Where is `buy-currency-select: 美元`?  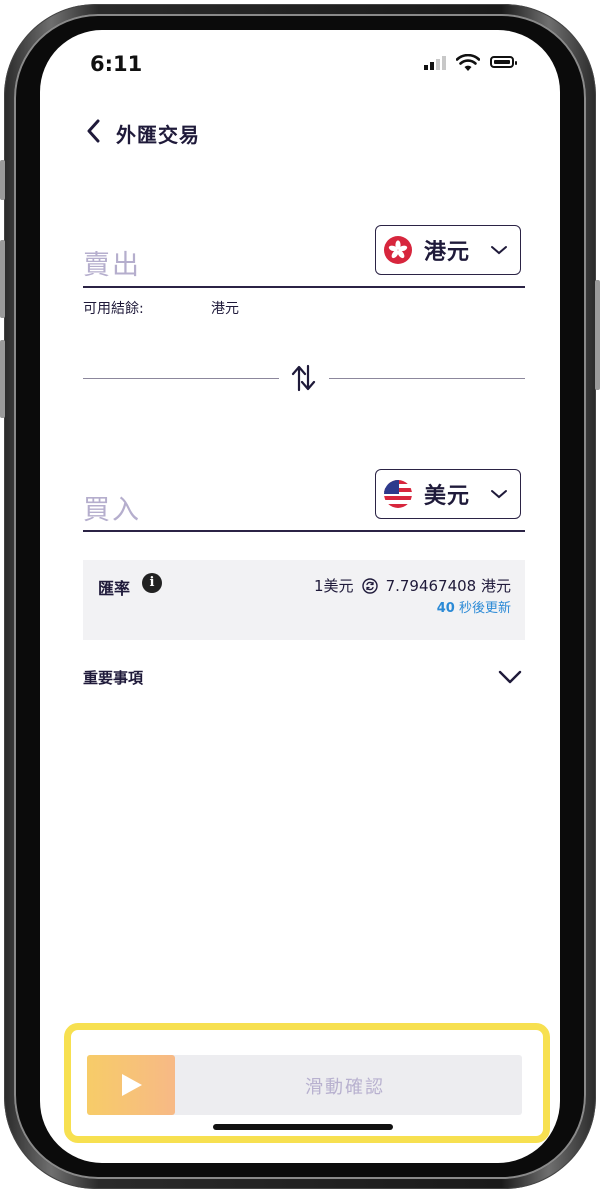
buy-currency-select: 美元 is located at coordinates (448, 494).